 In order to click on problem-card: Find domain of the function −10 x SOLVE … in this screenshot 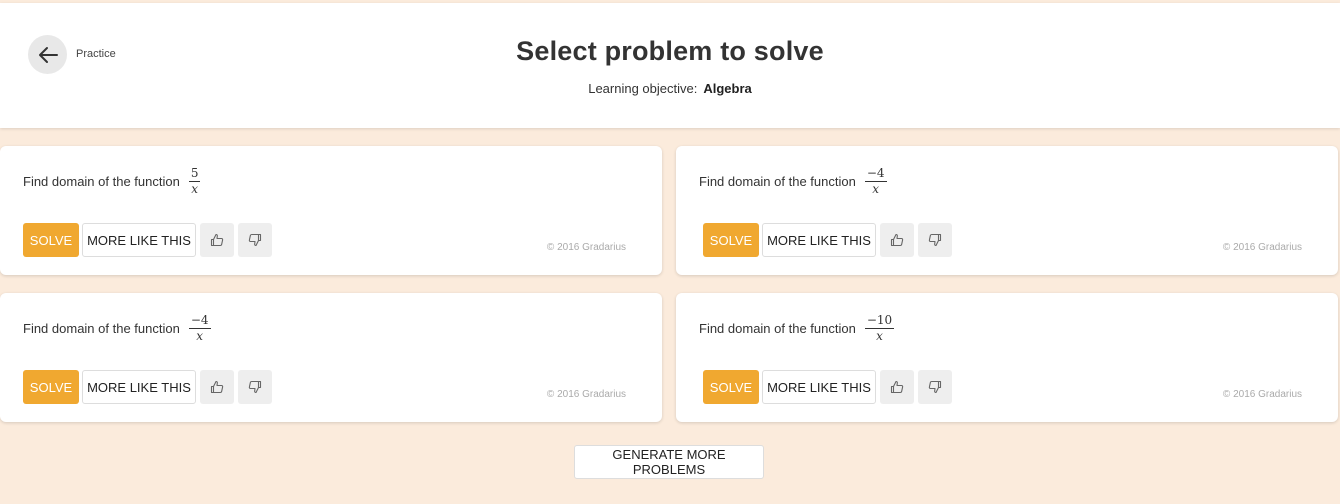, I will do `click(1007, 357)`.